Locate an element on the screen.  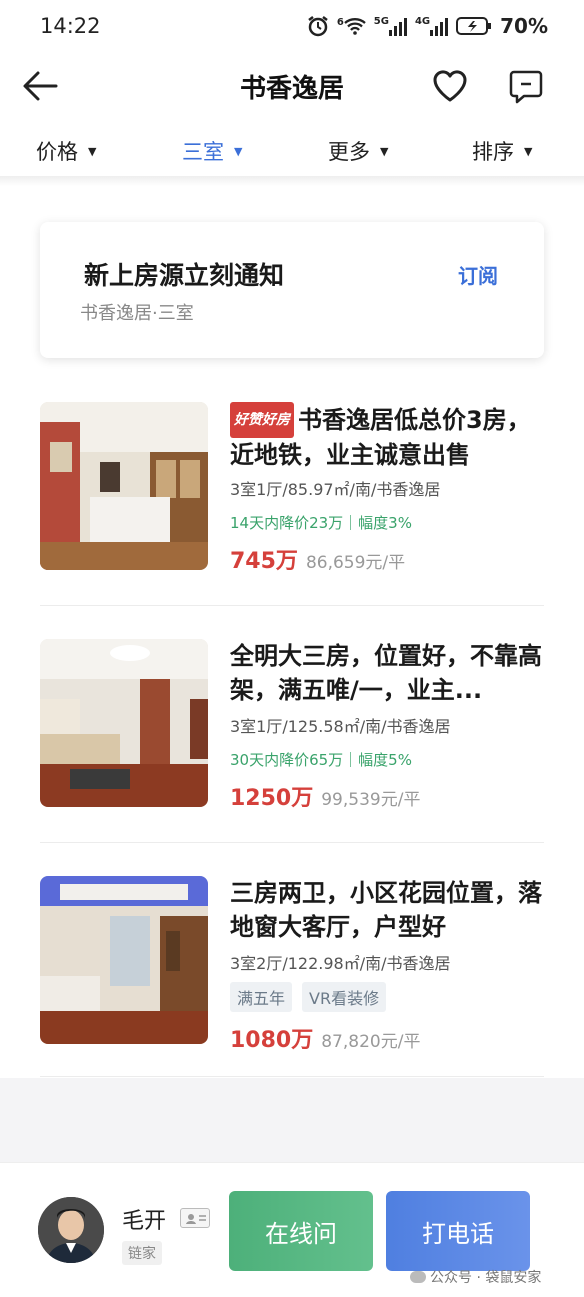
unit-price: 86,659元/平 is located at coordinates (355, 563).